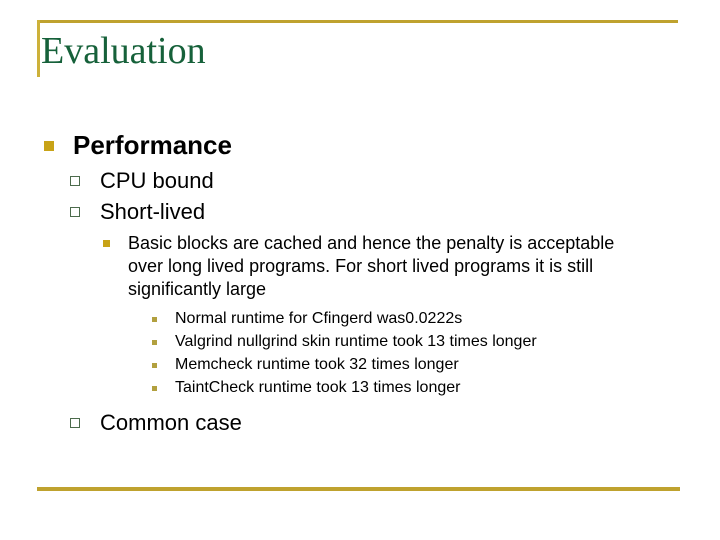 This screenshot has width=720, height=540. Describe the element at coordinates (360, 211) in the screenshot. I see `list-item-short-lived: Short-lived` at that location.